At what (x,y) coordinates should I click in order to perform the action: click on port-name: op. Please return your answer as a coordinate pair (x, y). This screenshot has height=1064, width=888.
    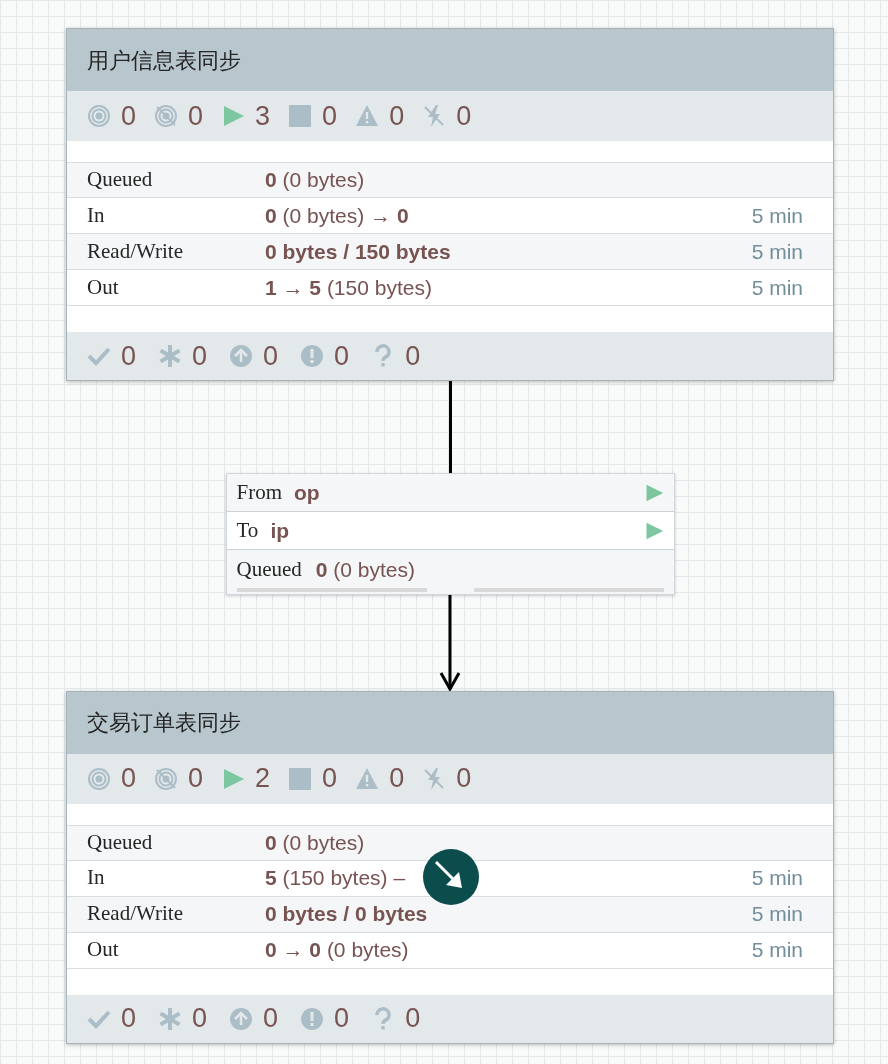
    Looking at the image, I should click on (307, 492).